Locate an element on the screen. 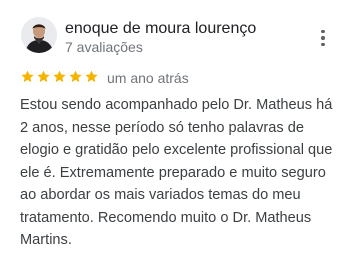  reviewer-review-count: 7 avaliações is located at coordinates (104, 47).